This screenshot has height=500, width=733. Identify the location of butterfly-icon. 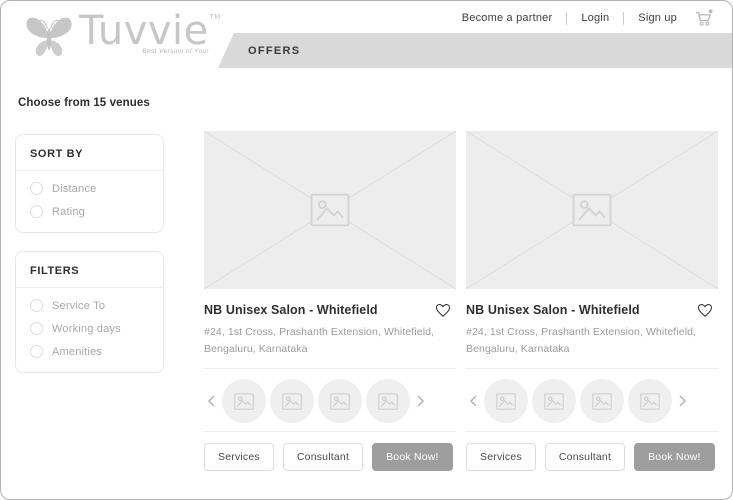
(49, 37).